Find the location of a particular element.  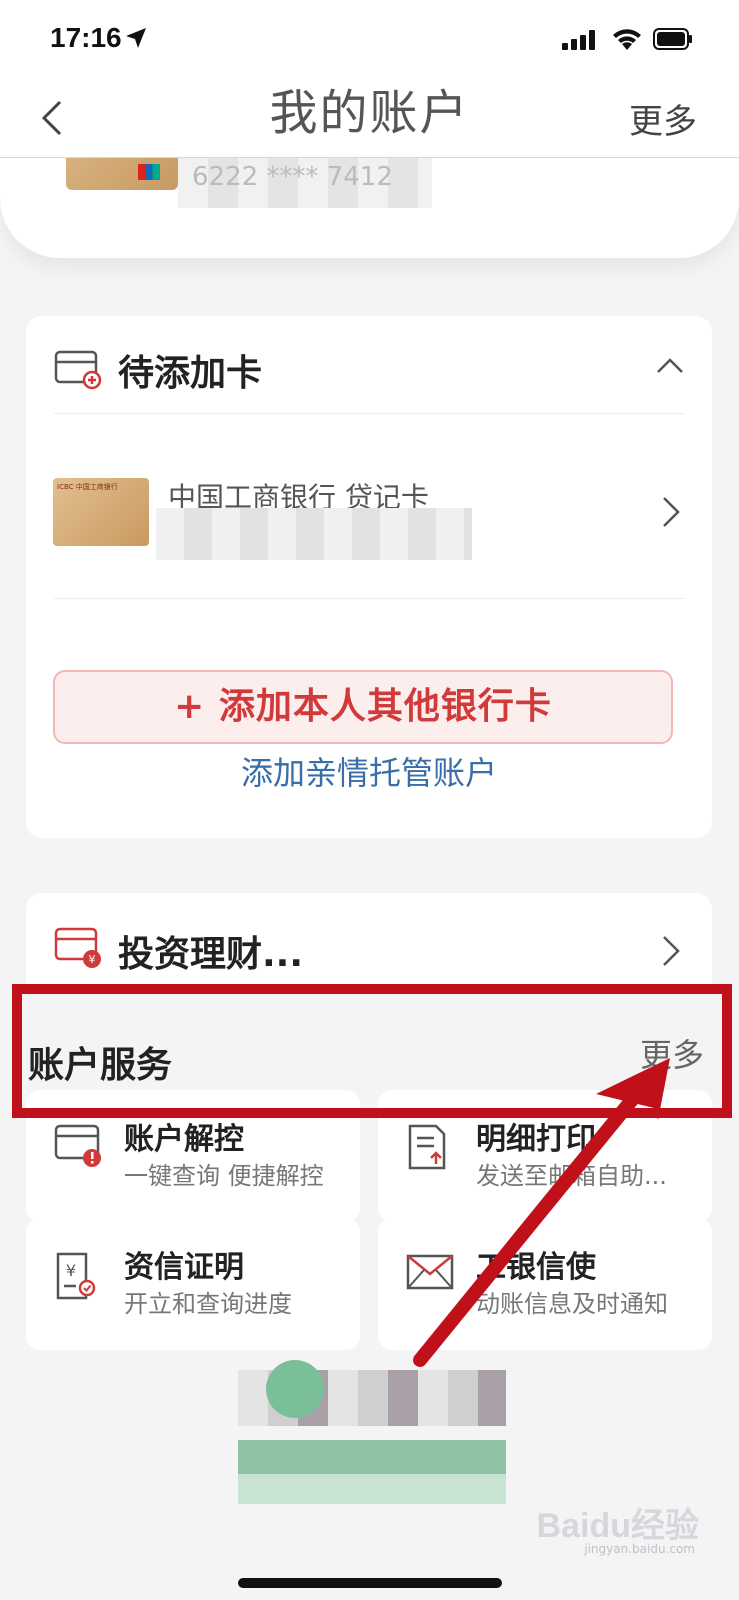

nav-bar: 我的账户 更多 is located at coordinates (369, 118).